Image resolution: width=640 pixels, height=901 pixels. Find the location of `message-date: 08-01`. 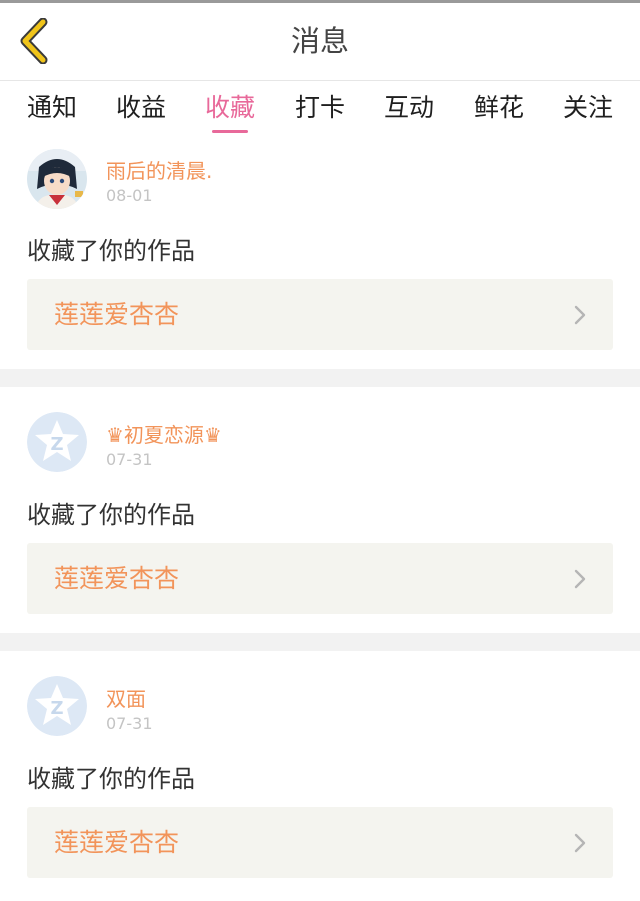

message-date: 08-01 is located at coordinates (129, 195).